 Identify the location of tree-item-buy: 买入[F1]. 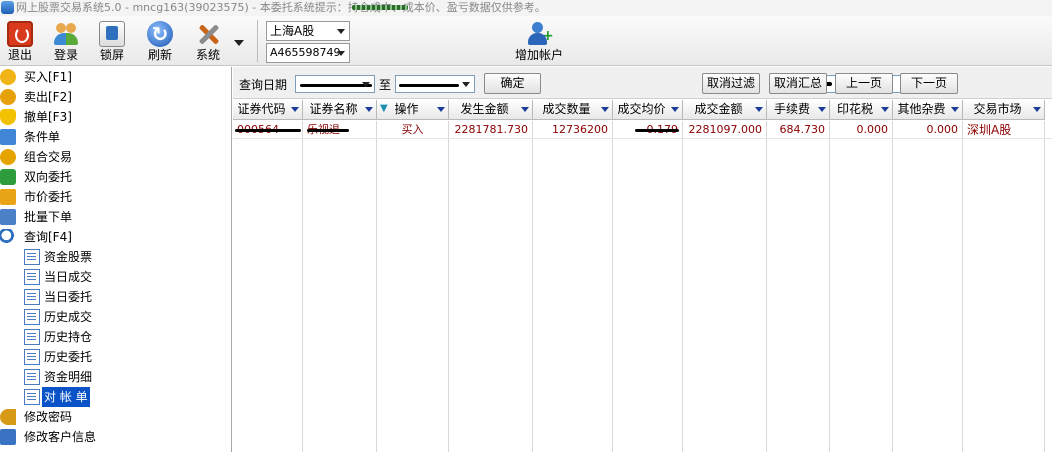
(115, 77).